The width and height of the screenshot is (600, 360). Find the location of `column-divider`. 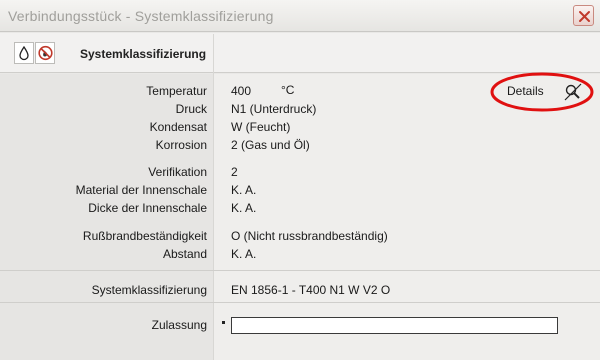

column-divider is located at coordinates (213, 197).